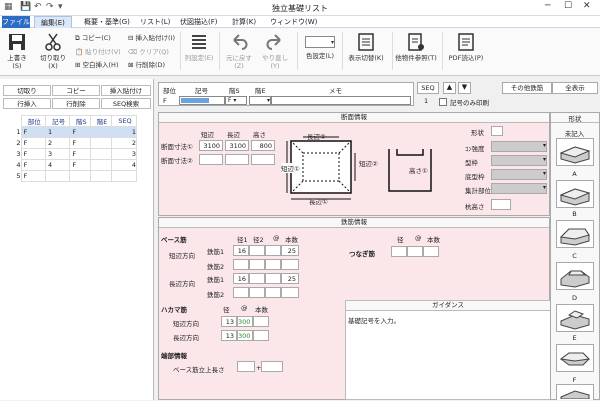 The width and height of the screenshot is (600, 401). What do you see at coordinates (27, 103) in the screenshot?
I see `row-insert-button: 行挿入` at bounding box center [27, 103].